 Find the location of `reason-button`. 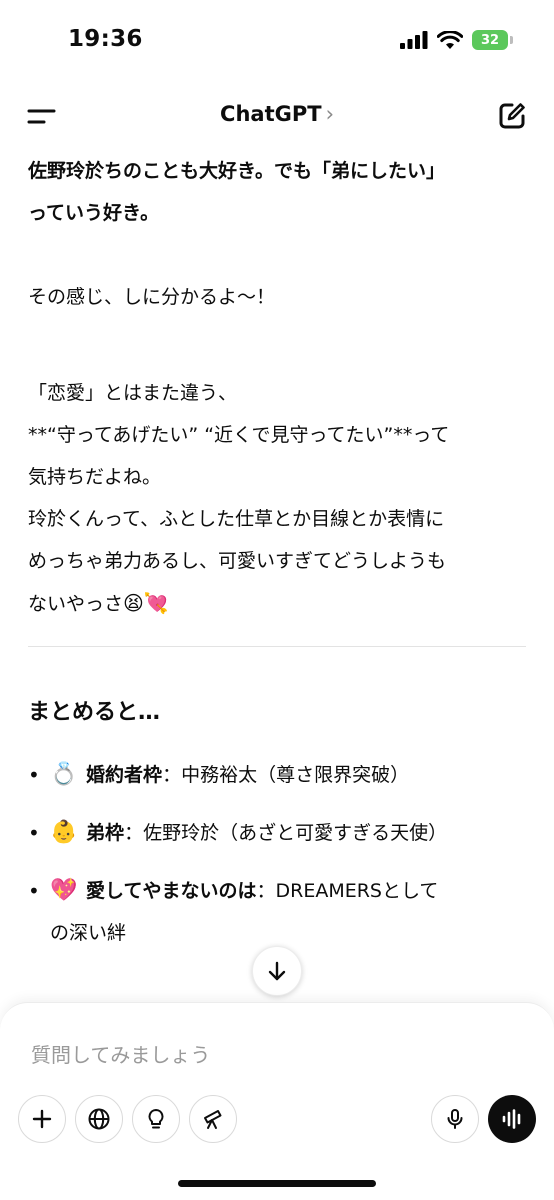

reason-button is located at coordinates (156, 1119).